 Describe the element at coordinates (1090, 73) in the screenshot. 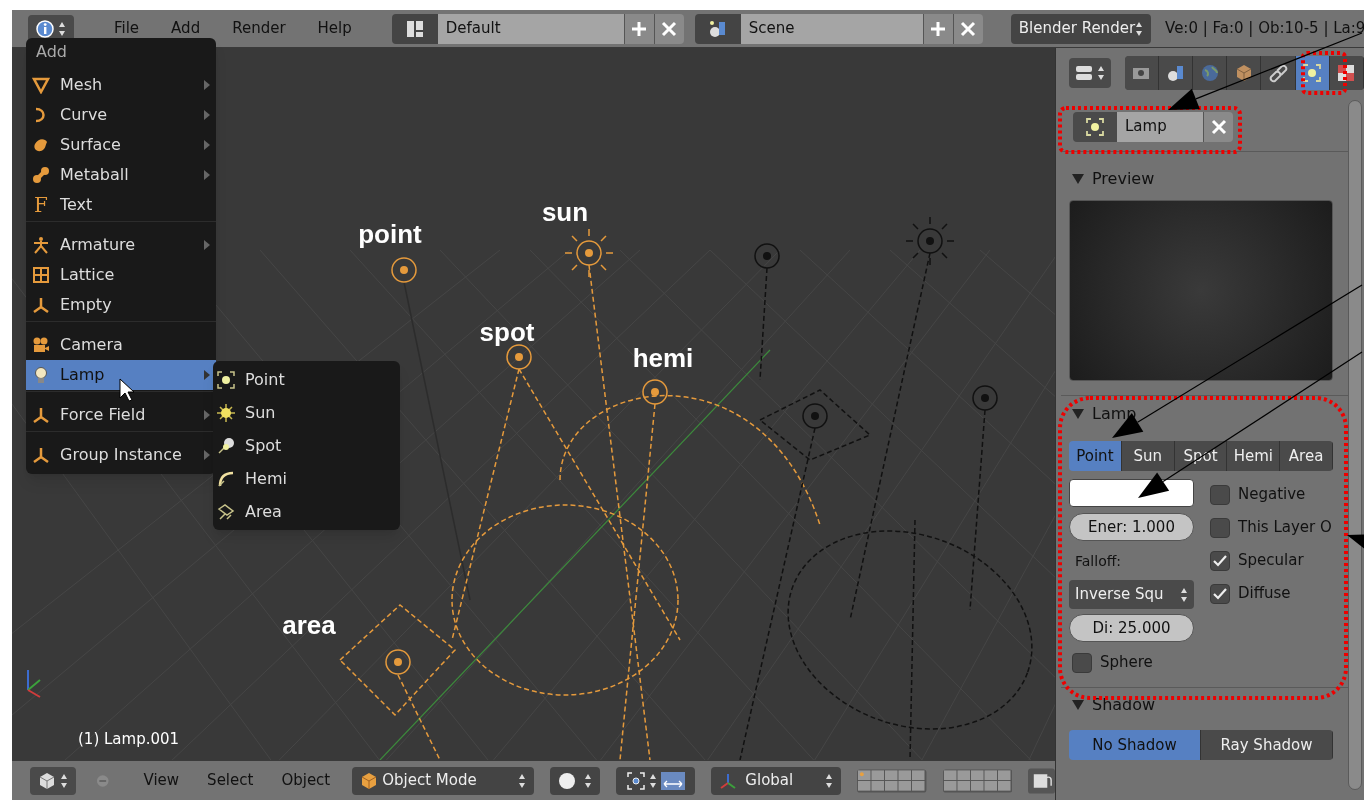

I see `view-type-button` at that location.